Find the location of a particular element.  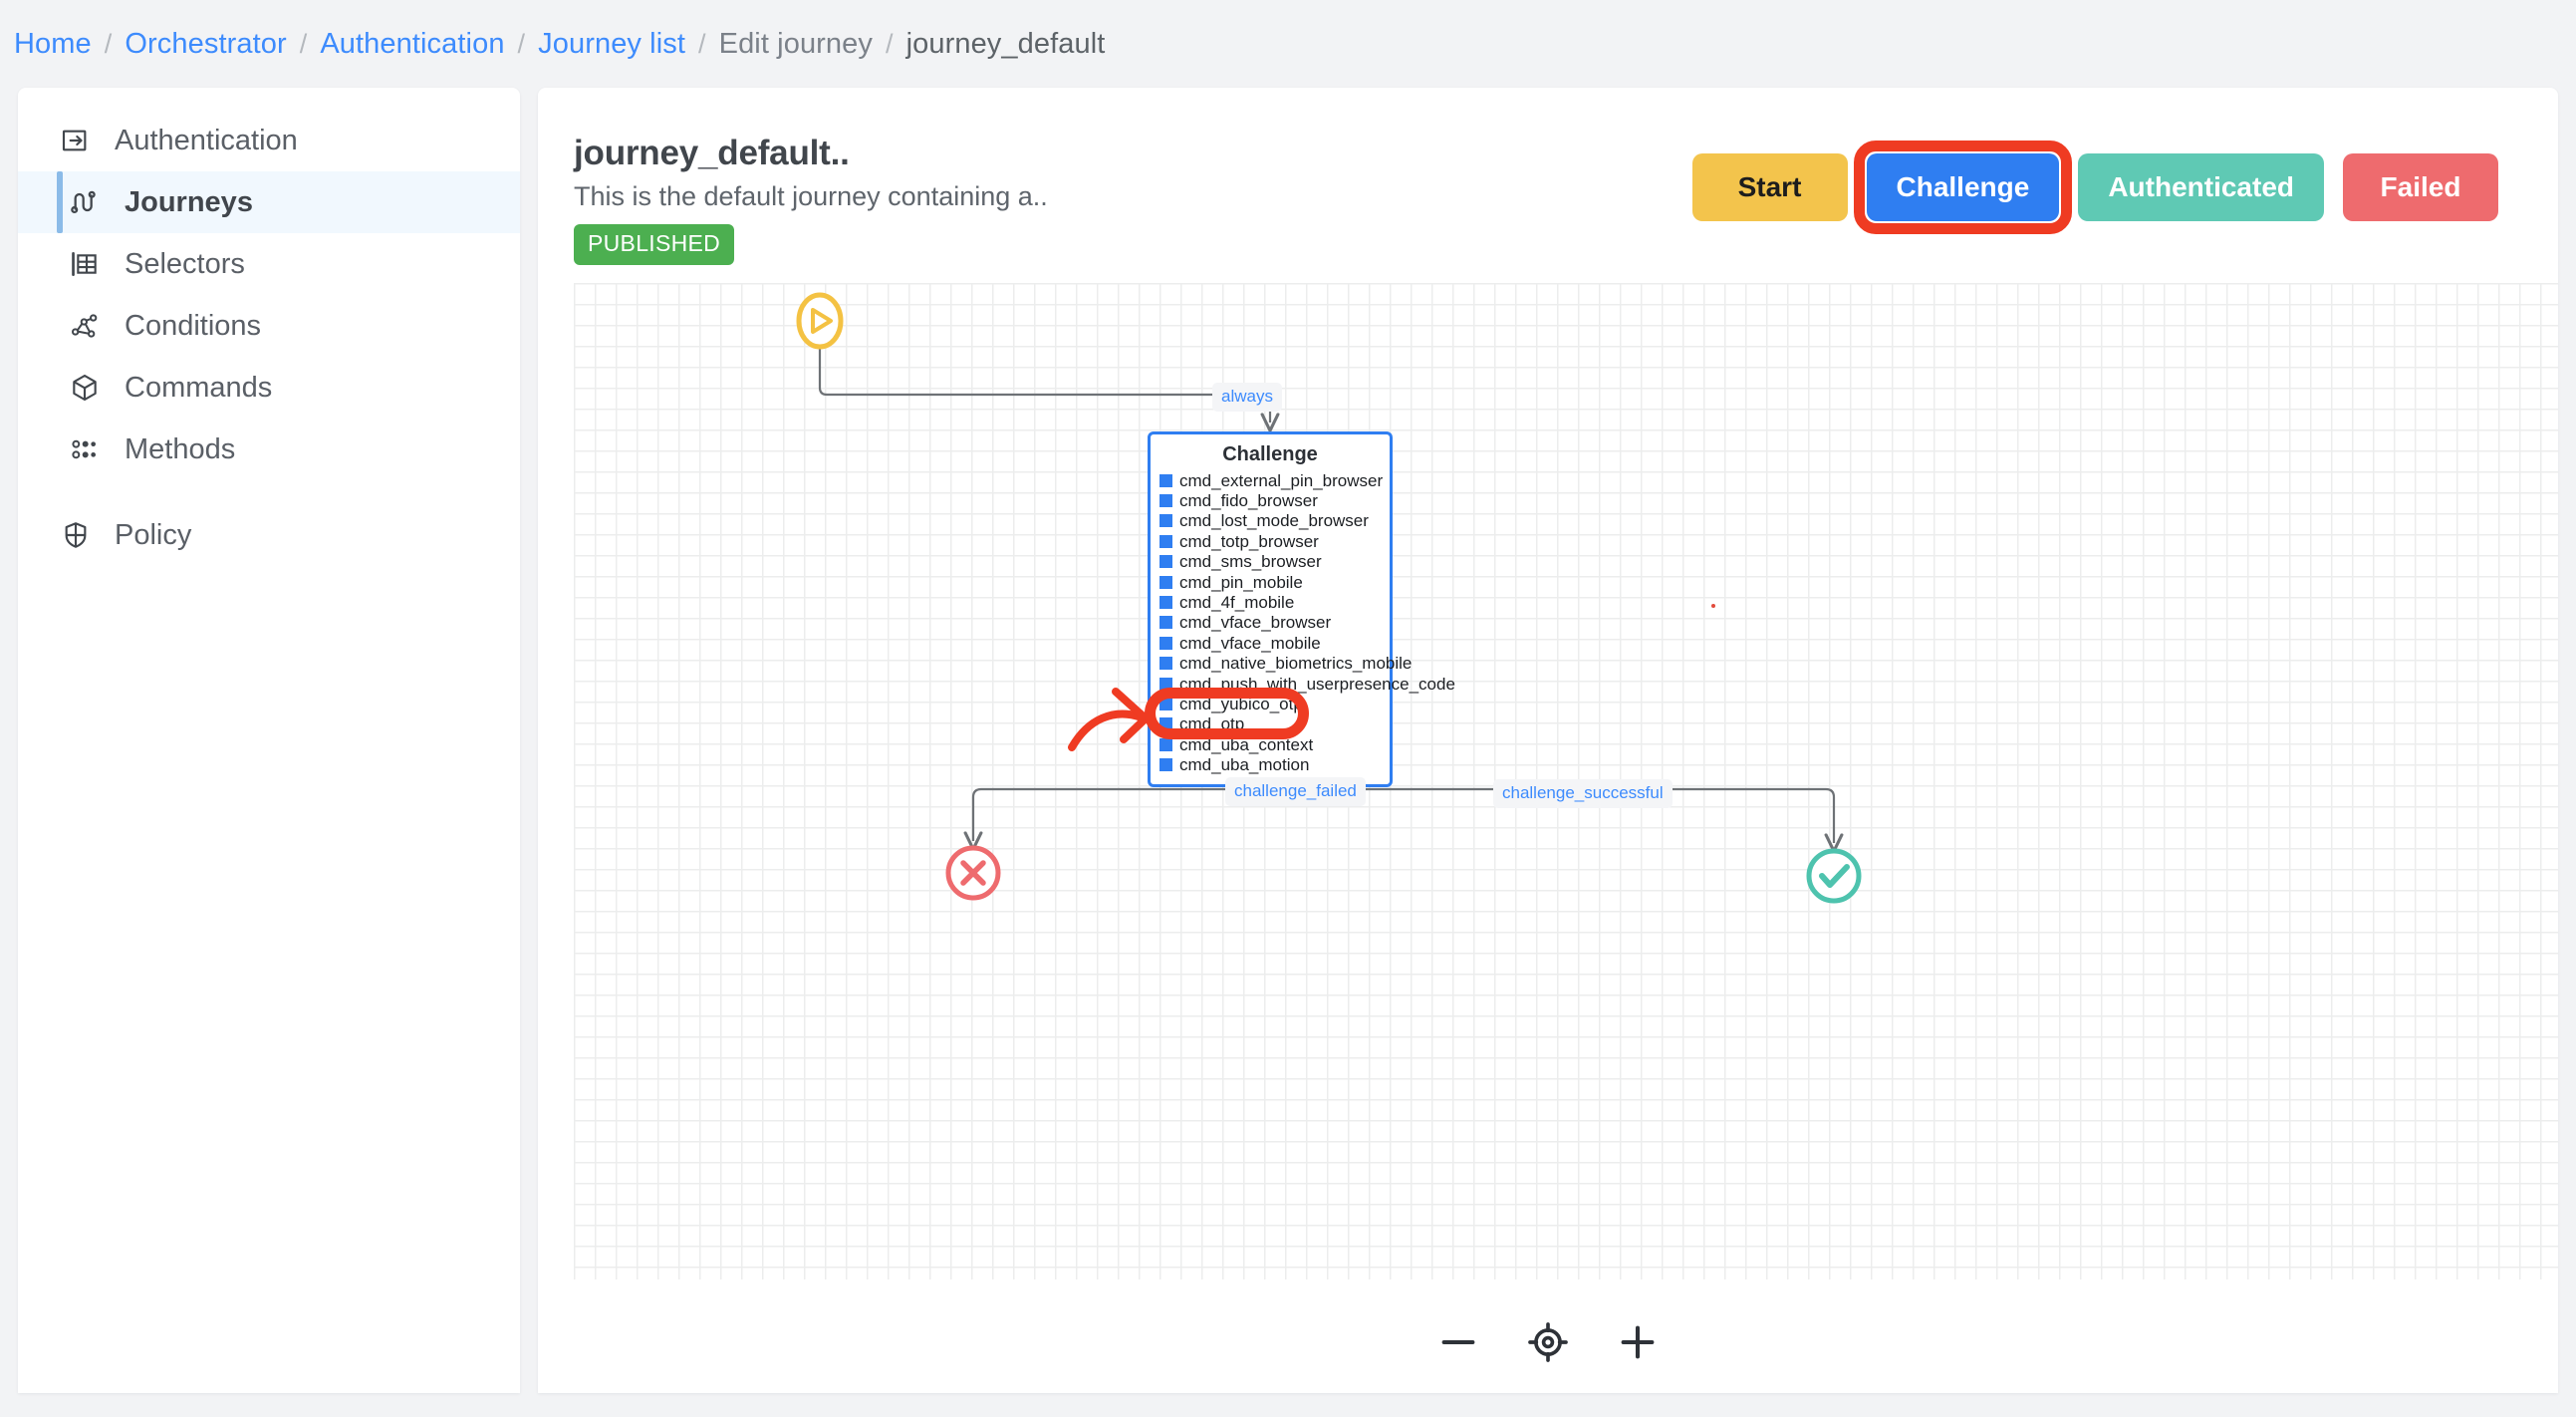

challenge-button: Challenge is located at coordinates (1963, 187).